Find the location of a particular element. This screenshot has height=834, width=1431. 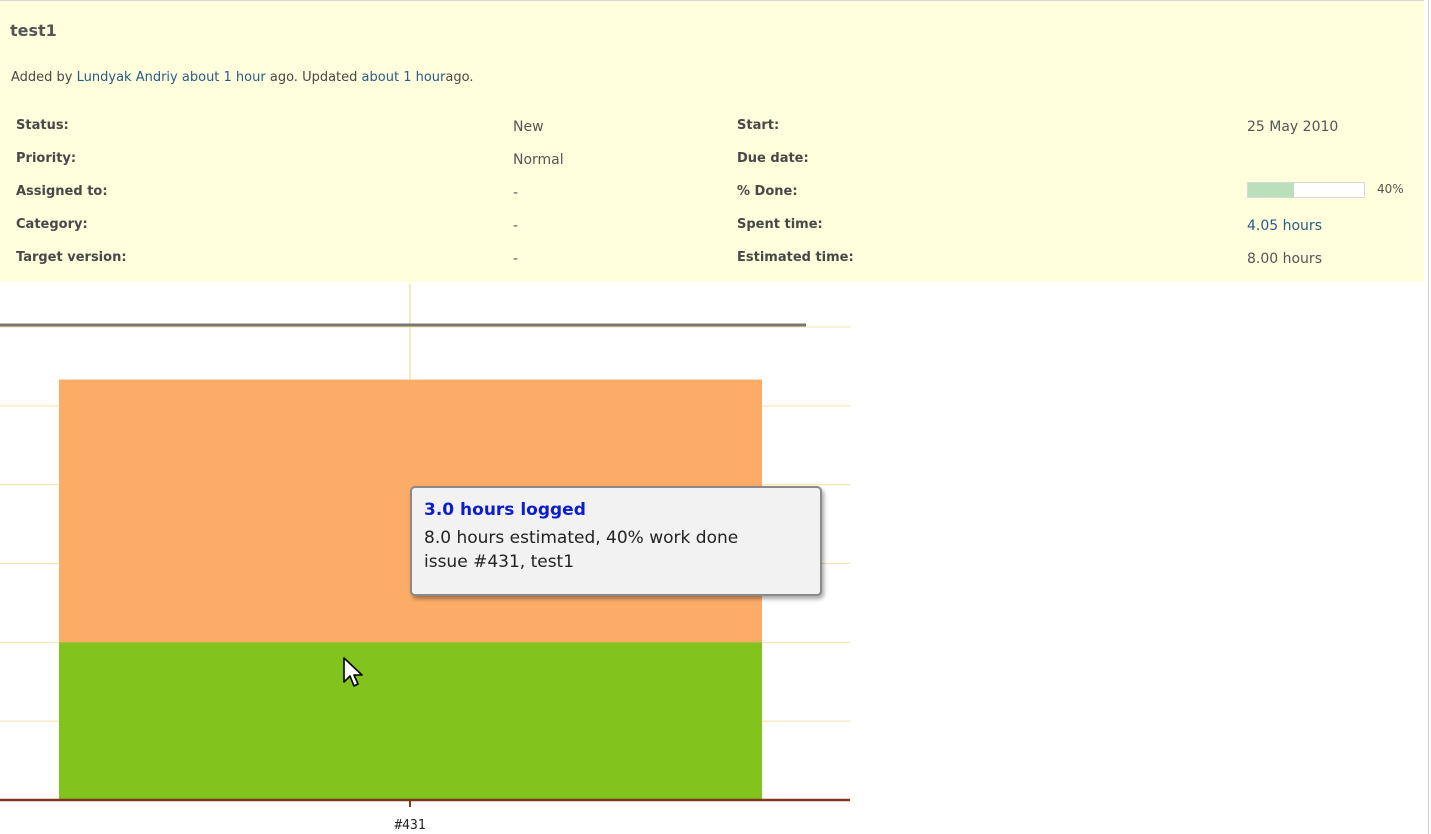

updated-time-link: about 1 hour is located at coordinates (404, 77).